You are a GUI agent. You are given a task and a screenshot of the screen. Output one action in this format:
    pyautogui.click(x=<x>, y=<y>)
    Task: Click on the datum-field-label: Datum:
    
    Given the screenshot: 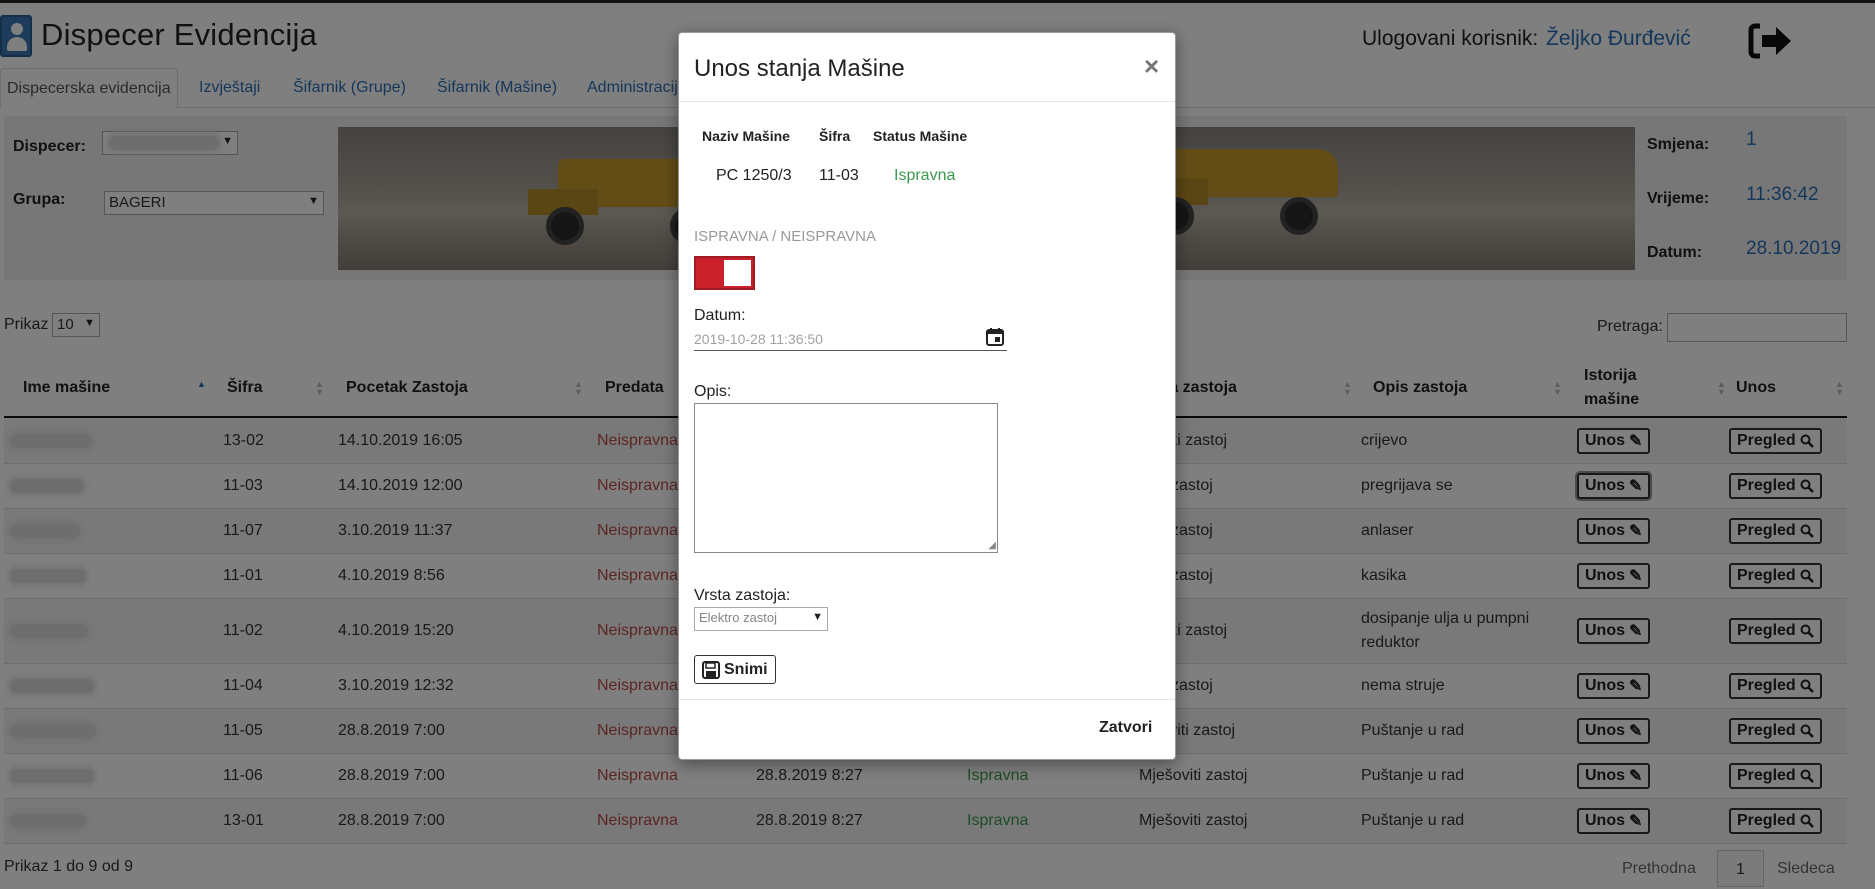 What is the action you would take?
    pyautogui.click(x=720, y=315)
    